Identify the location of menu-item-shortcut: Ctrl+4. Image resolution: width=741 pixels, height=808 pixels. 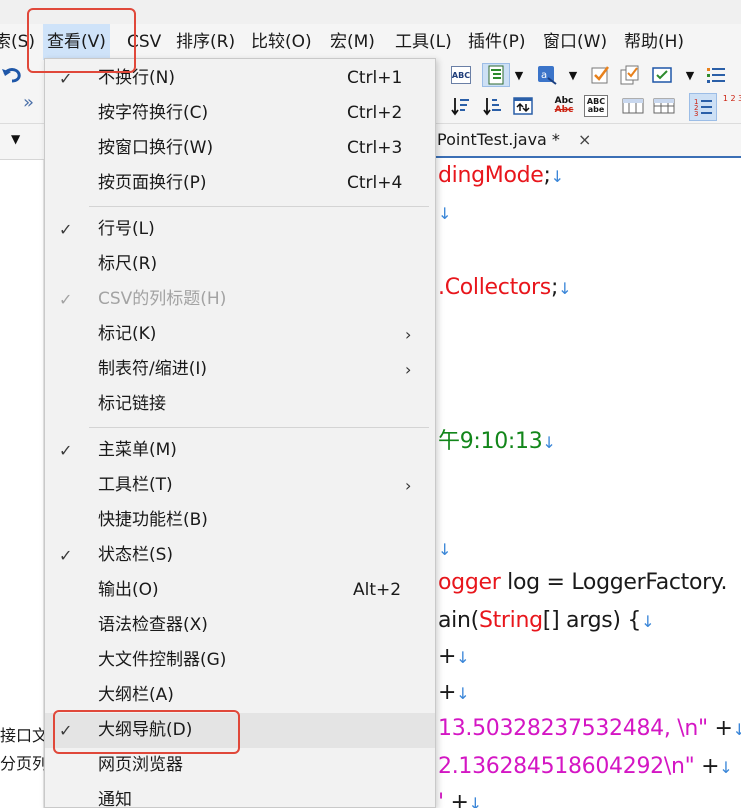
(375, 183).